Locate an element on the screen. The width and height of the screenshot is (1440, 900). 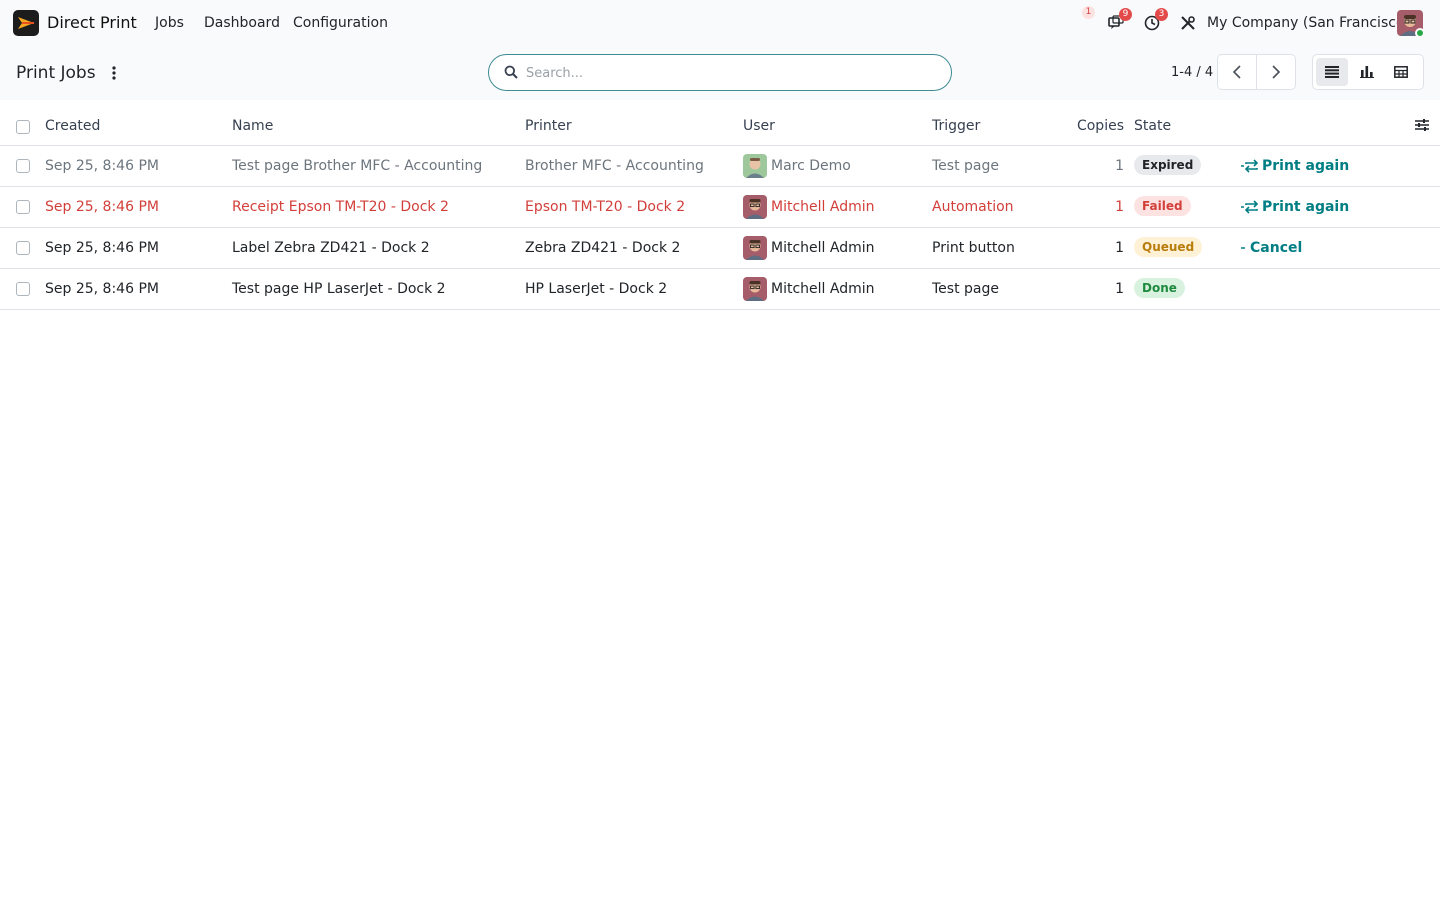
menu-item-dashboard: Dashboard is located at coordinates (242, 23).